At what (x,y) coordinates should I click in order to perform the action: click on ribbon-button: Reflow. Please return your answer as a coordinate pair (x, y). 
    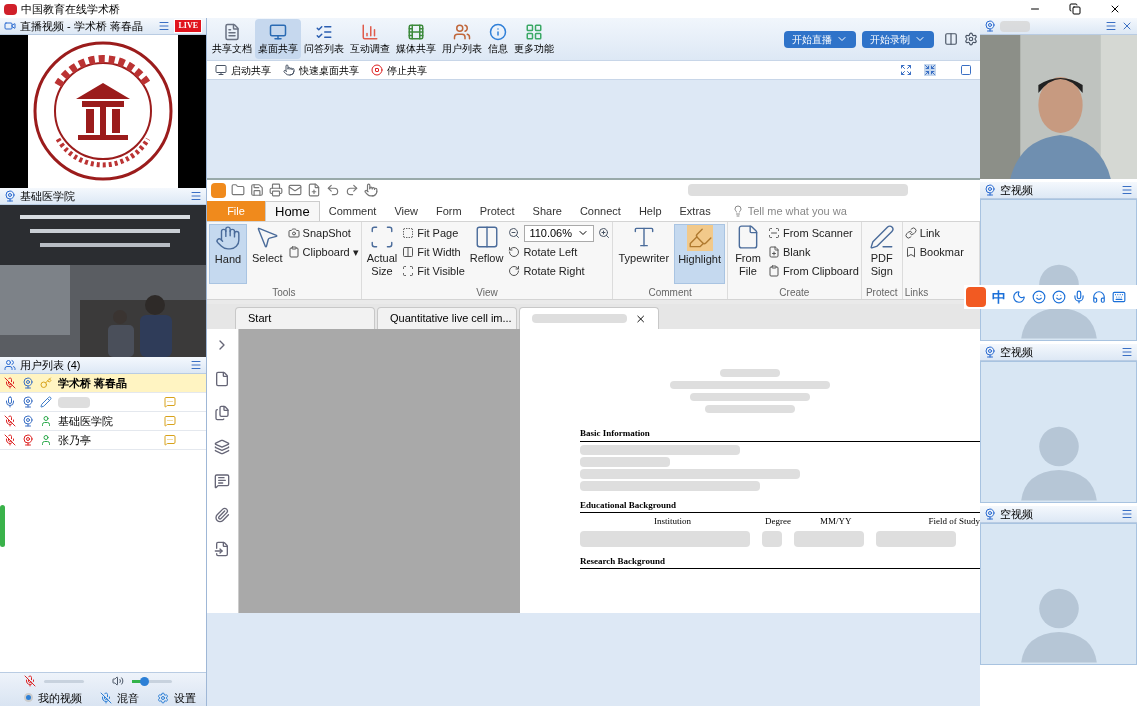
    Looking at the image, I should click on (486, 254).